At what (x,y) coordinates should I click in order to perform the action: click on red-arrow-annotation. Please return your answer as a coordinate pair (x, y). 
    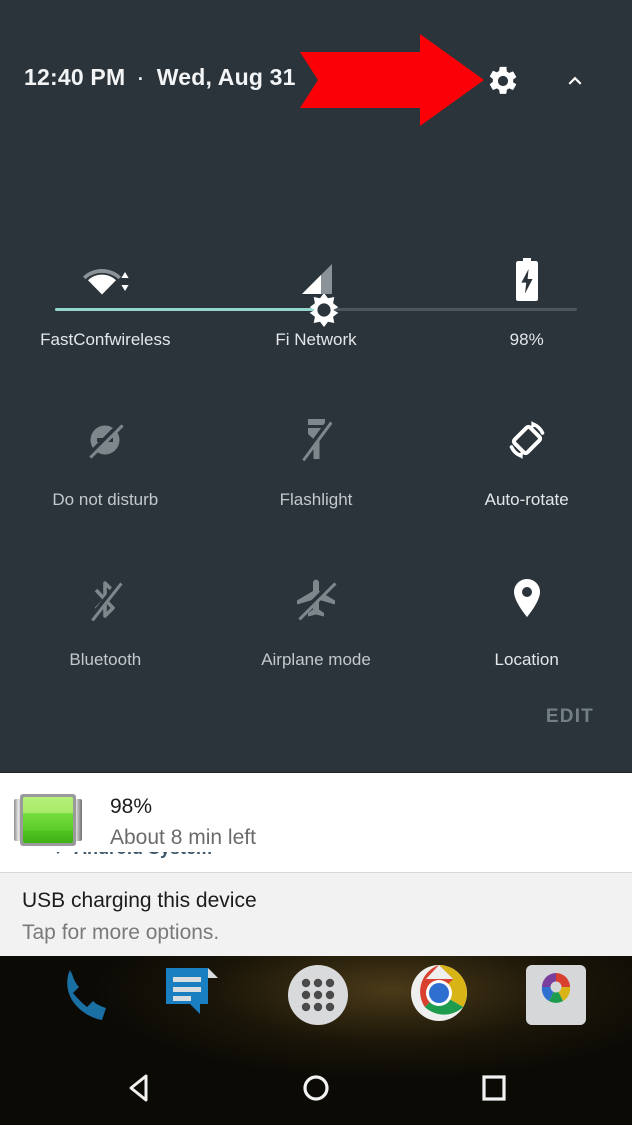
    Looking at the image, I should click on (392, 80).